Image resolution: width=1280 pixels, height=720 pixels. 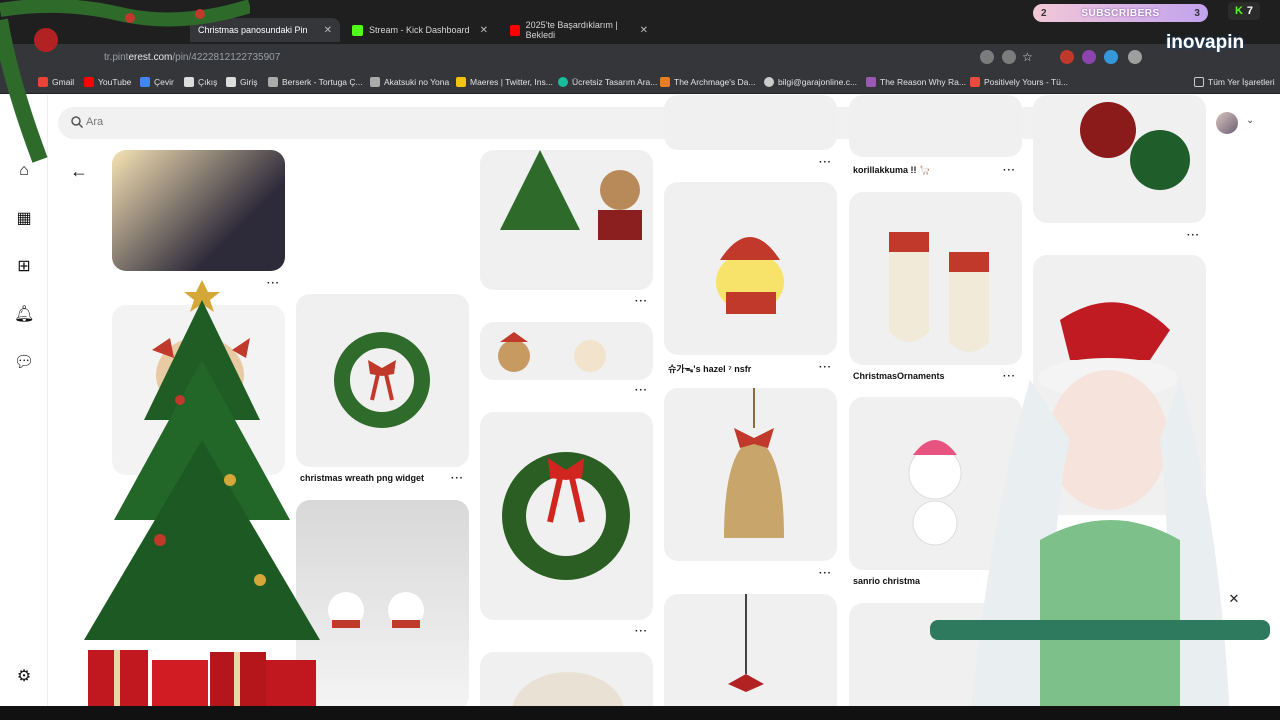 What do you see at coordinates (710, 369) in the screenshot?
I see `pin-caption: 슈가ᯓ's hazel ⁷ nsfr` at bounding box center [710, 369].